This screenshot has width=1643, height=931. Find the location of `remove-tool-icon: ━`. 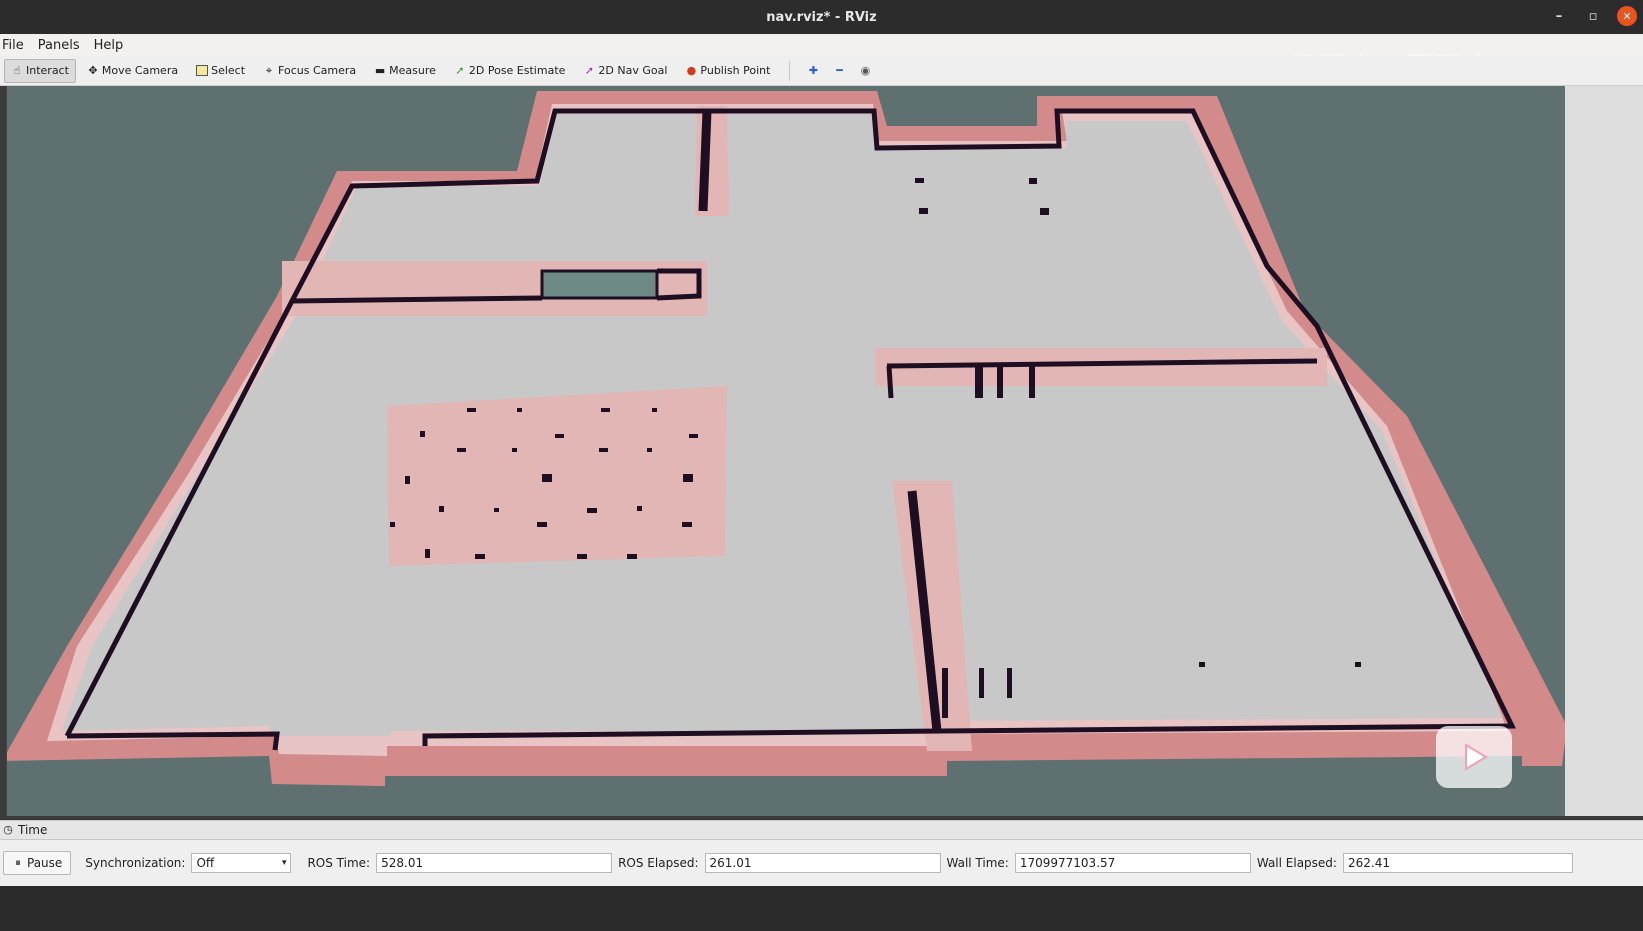

remove-tool-icon: ━ is located at coordinates (839, 71).